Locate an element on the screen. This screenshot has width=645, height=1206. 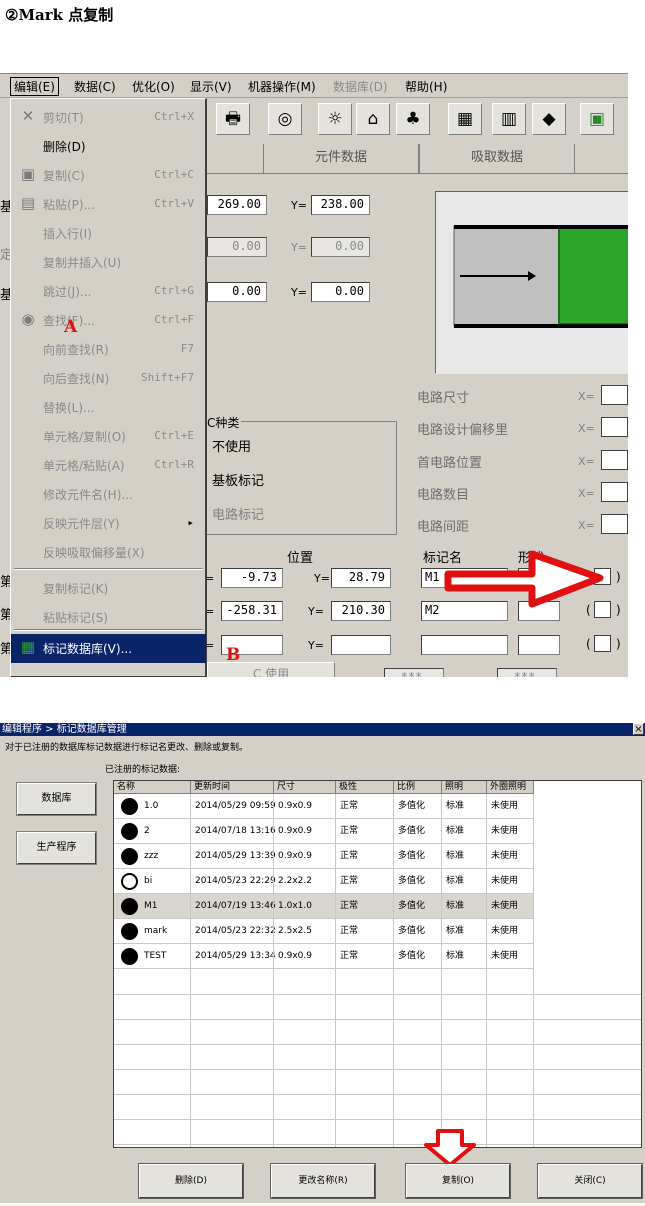
table-row: bi 2014/05/23 22:29 2.2x2.2 正常 多值化 标准 未使用 is located at coordinates (324, 881).